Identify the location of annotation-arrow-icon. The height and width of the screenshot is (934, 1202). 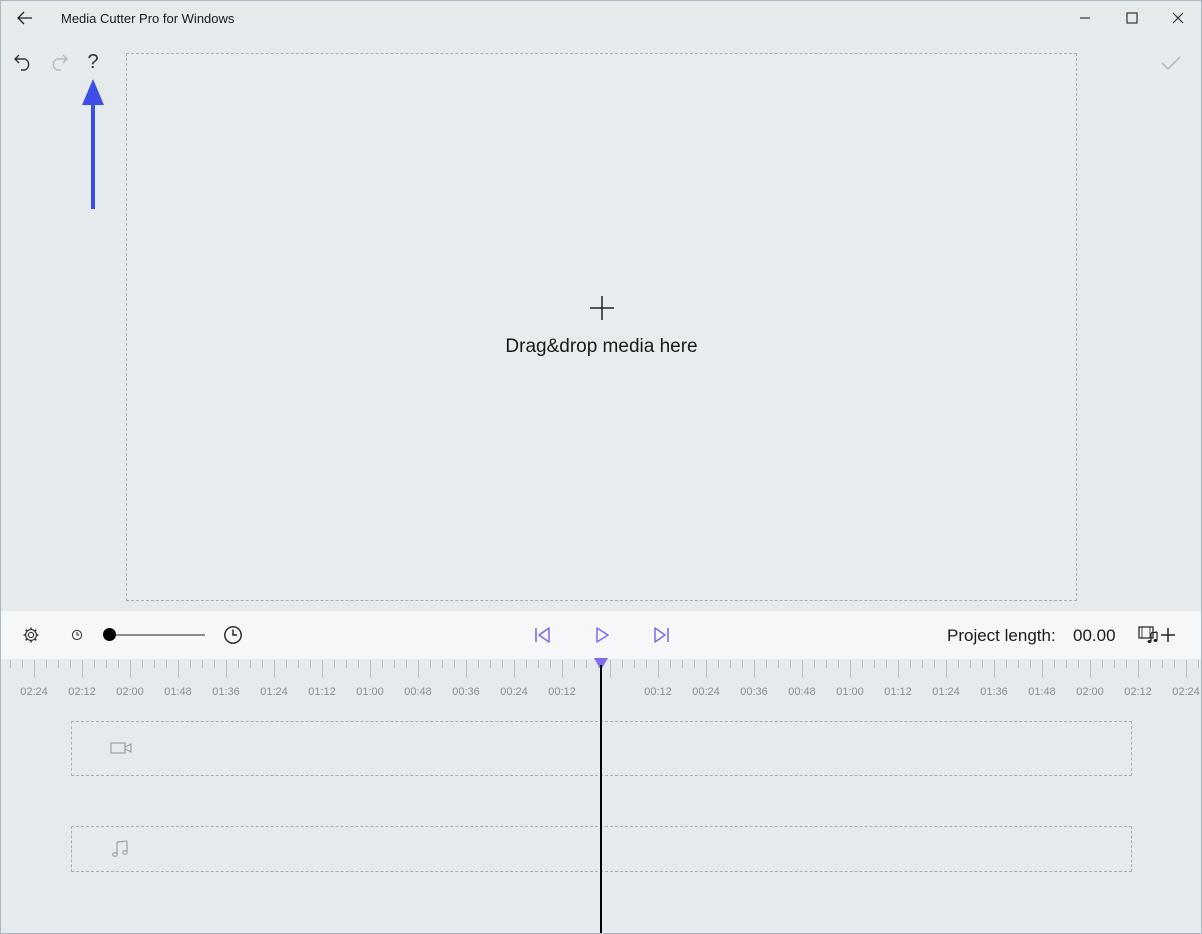
(93, 144).